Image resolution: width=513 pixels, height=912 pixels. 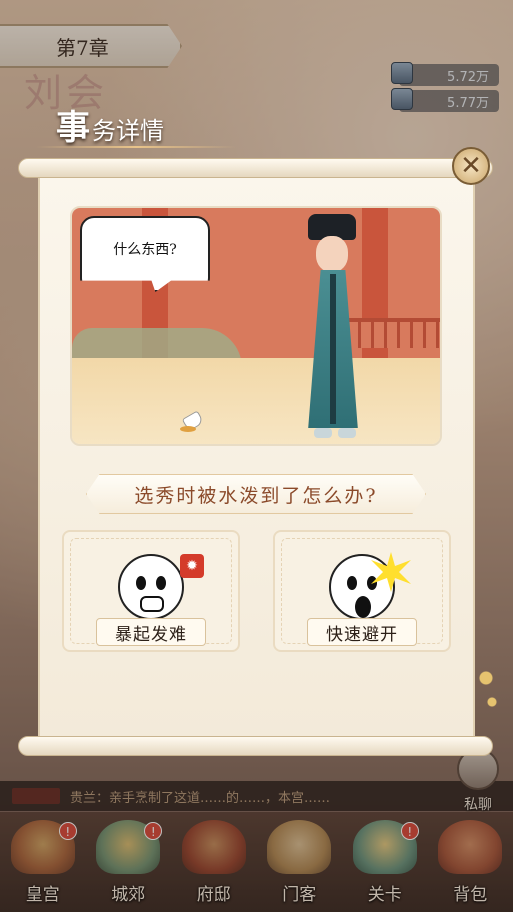 I want to click on angry-face-icon, so click(x=151, y=587).